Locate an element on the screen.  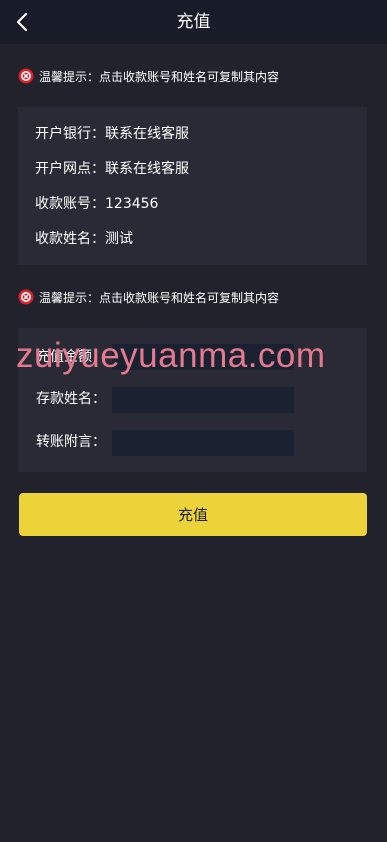
tip-banner-1: 温馨提示：点击收款账号和姓名可复制其内容 is located at coordinates (148, 76).